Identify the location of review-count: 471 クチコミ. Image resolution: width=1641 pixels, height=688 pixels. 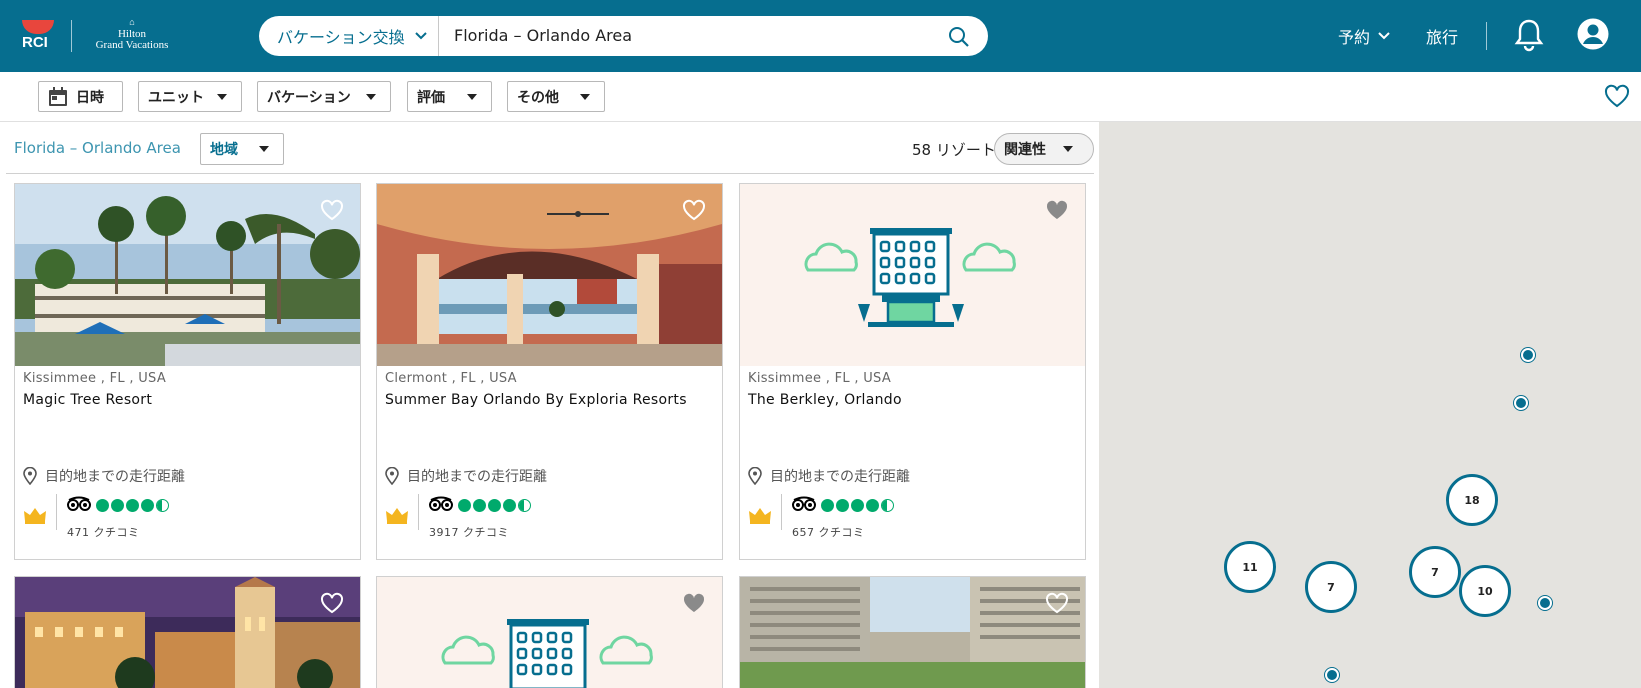
(103, 532).